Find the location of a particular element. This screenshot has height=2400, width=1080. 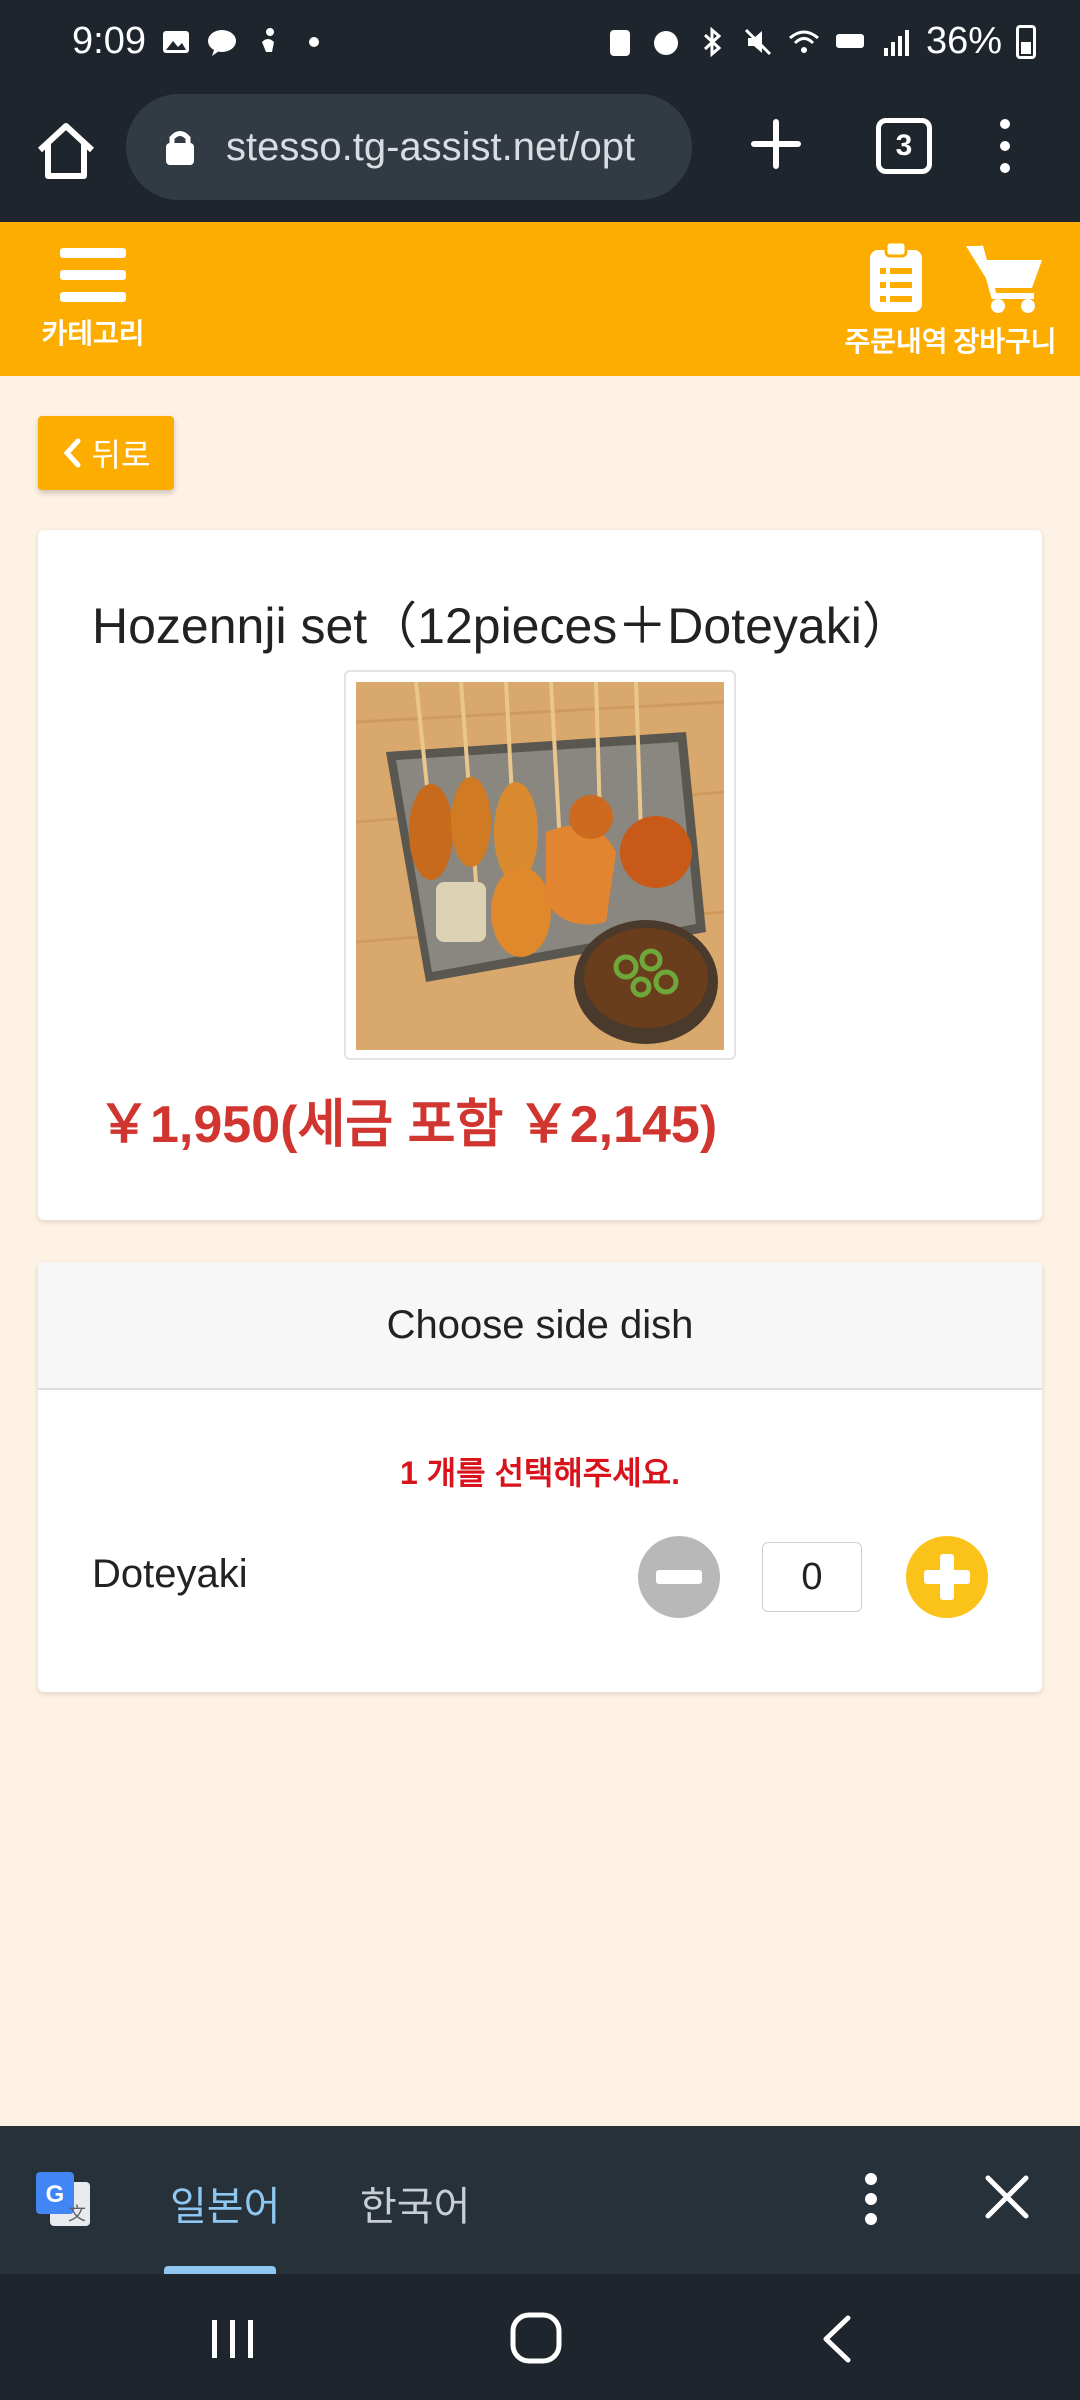

product-title: Hozennji set（12pieces＋Doteyaki） is located at coordinates (502, 626).